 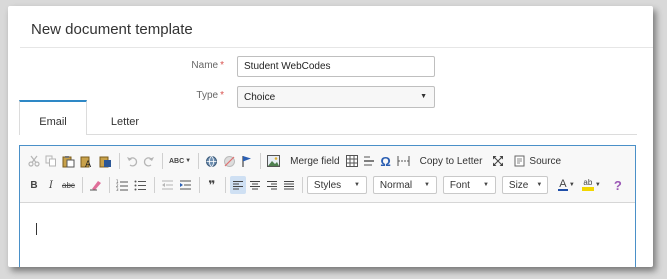 I want to click on tab-bar: Email Letter, so click(x=328, y=117).